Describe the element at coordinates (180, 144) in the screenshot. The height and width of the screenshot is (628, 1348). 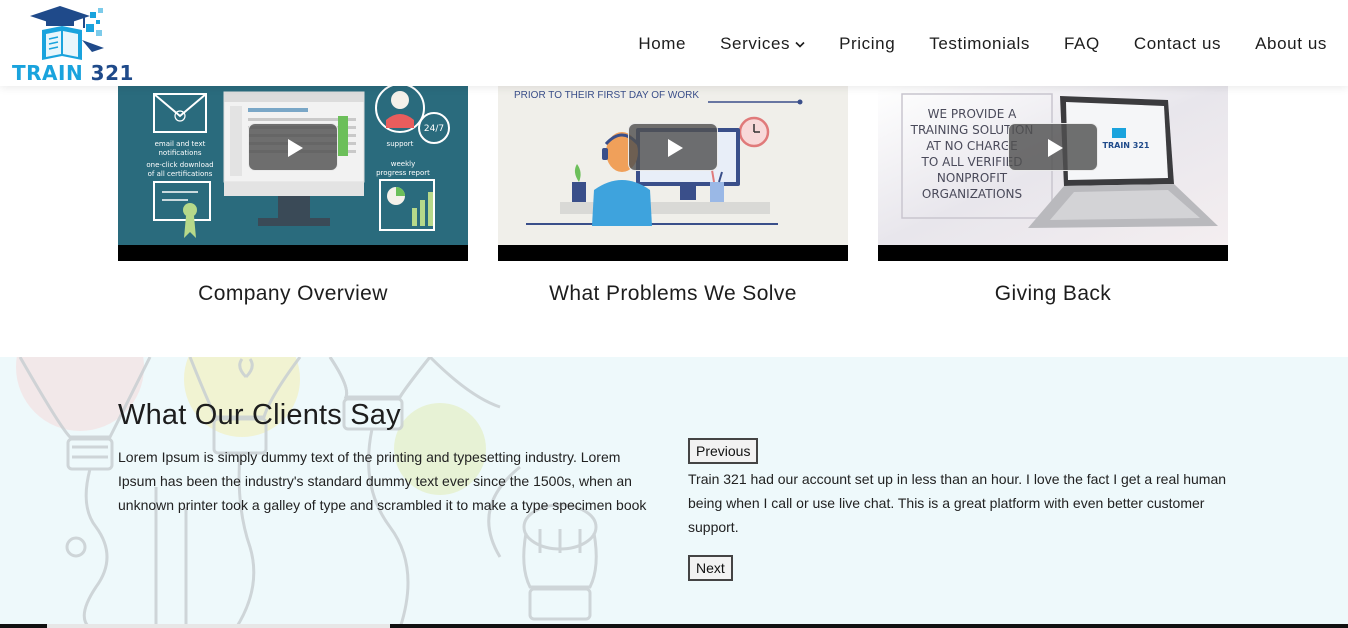
I see `thumb-text: email and text` at that location.